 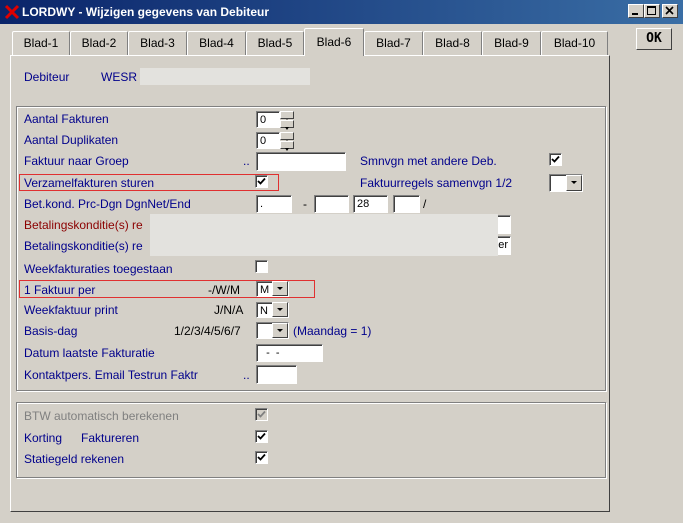 What do you see at coordinates (83, 246) in the screenshot?
I see `betalingskonditie-2-label: Betalingskonditie(s) re` at bounding box center [83, 246].